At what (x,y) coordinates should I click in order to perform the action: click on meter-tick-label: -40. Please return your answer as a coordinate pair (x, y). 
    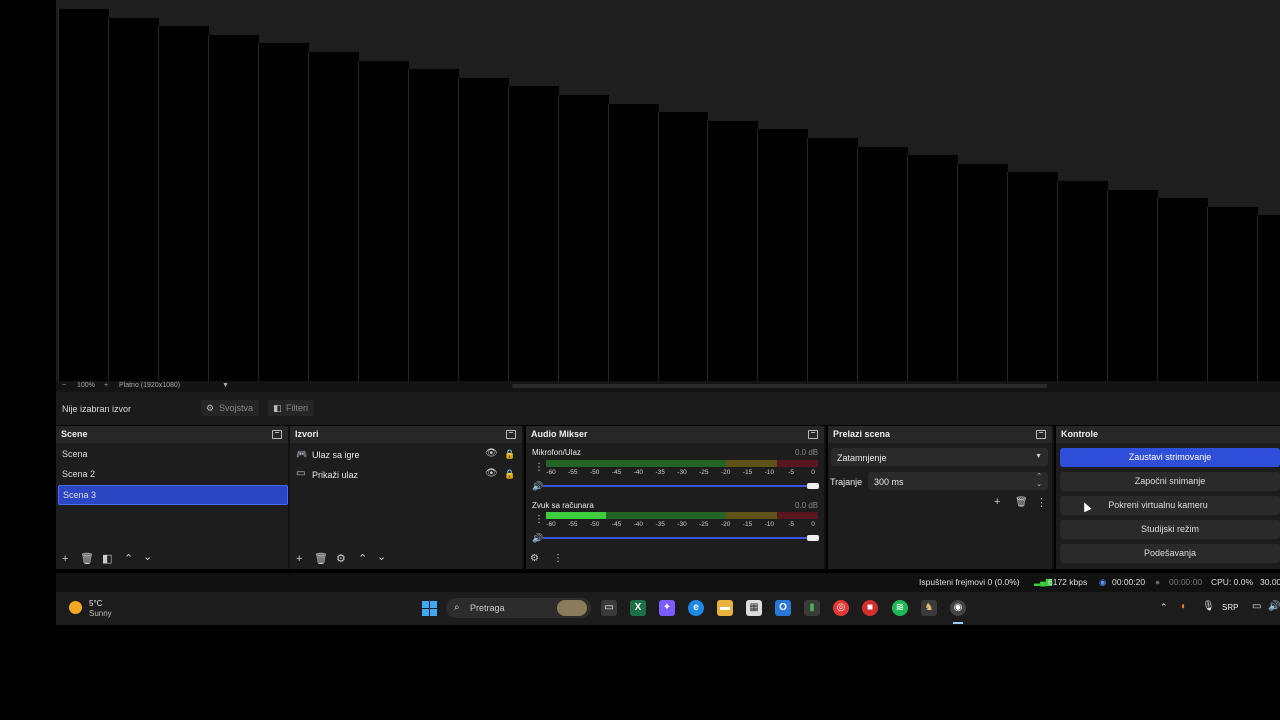
    Looking at the image, I should click on (638, 472).